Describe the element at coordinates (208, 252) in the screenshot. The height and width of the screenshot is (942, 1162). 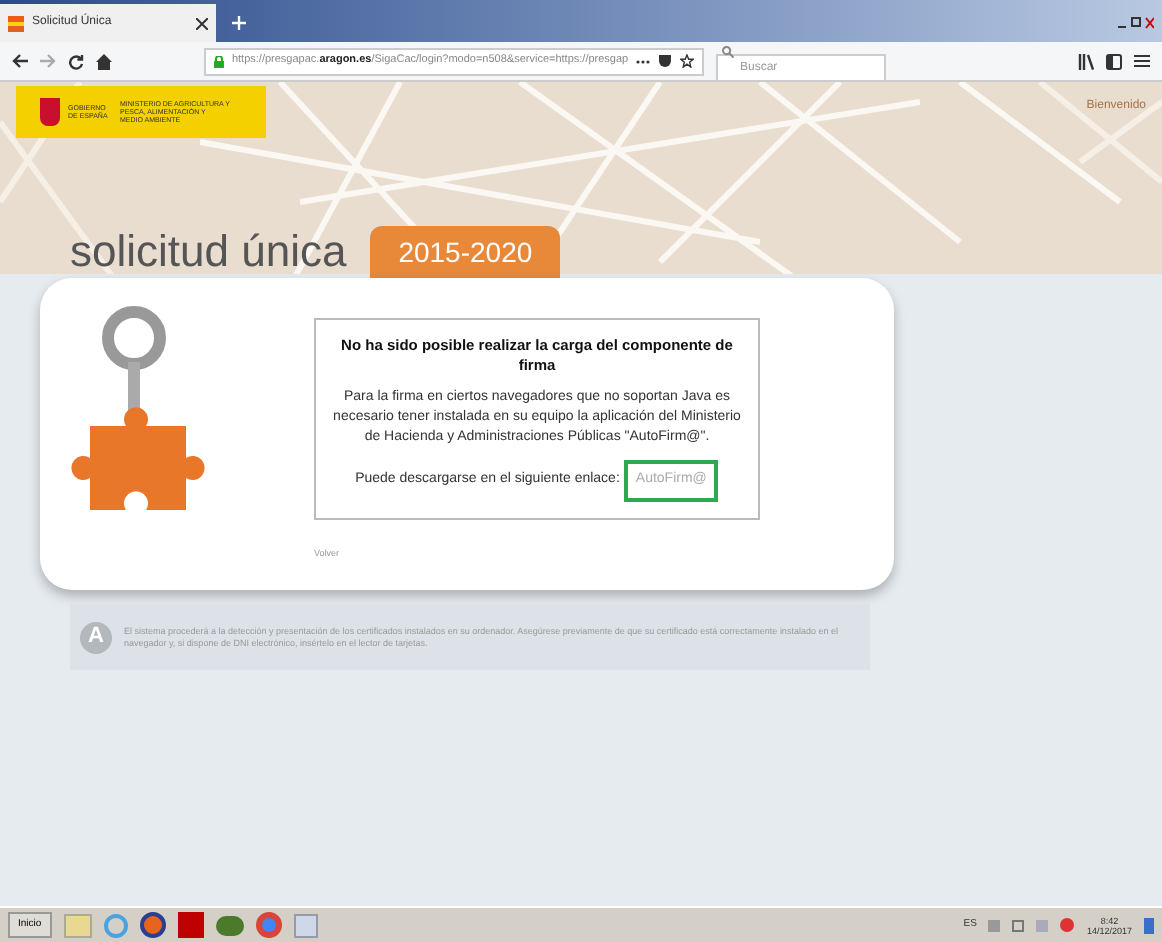
I see `page-title: solicitud única` at that location.